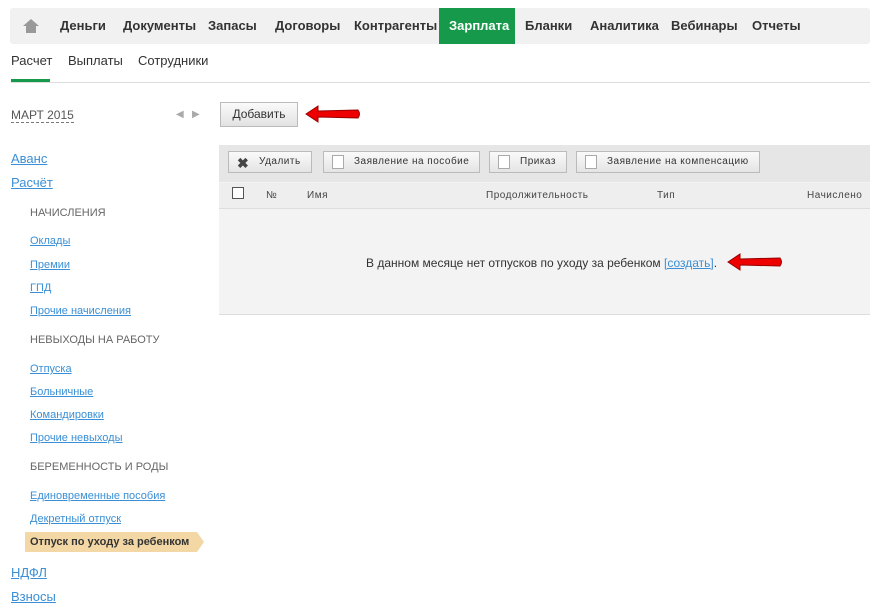 Image resolution: width=881 pixels, height=611 pixels. I want to click on close-icon: ✖, so click(243, 163).